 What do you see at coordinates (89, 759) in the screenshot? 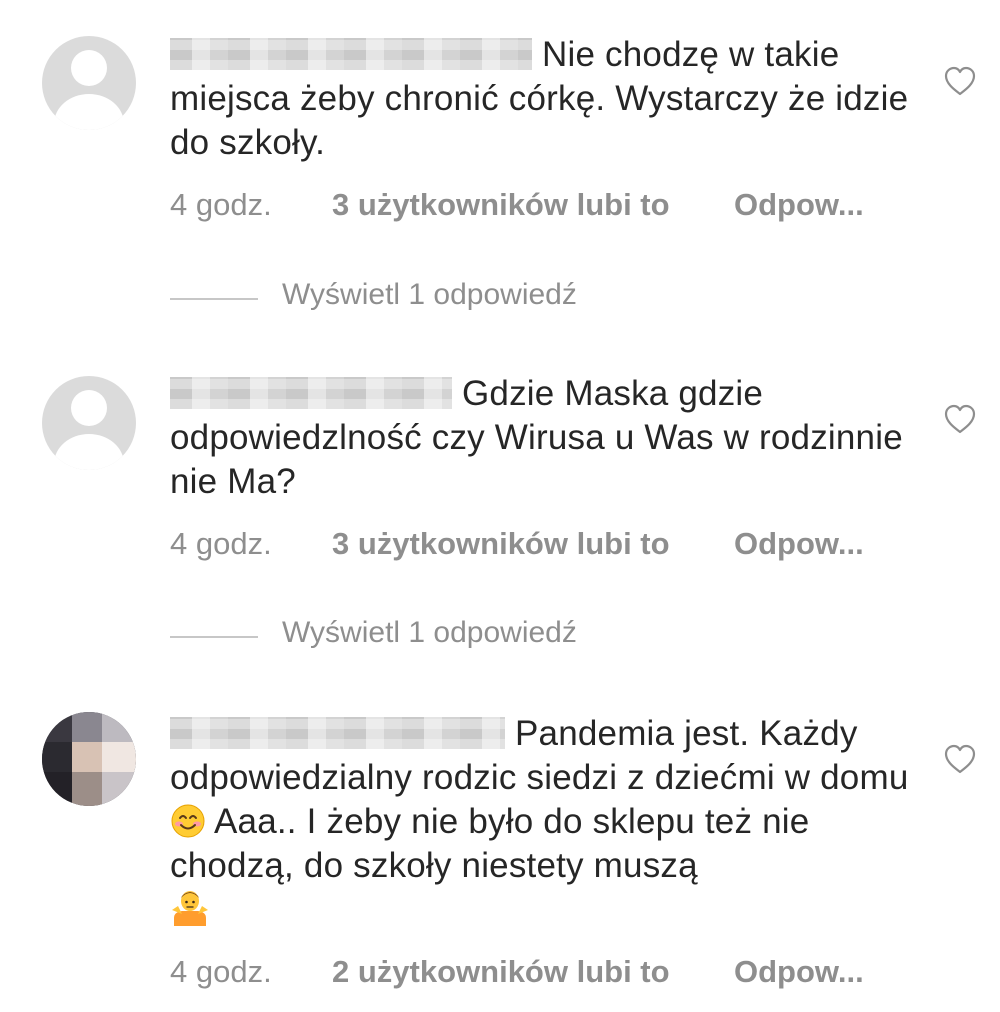
I see `photo-avatar-blurred` at bounding box center [89, 759].